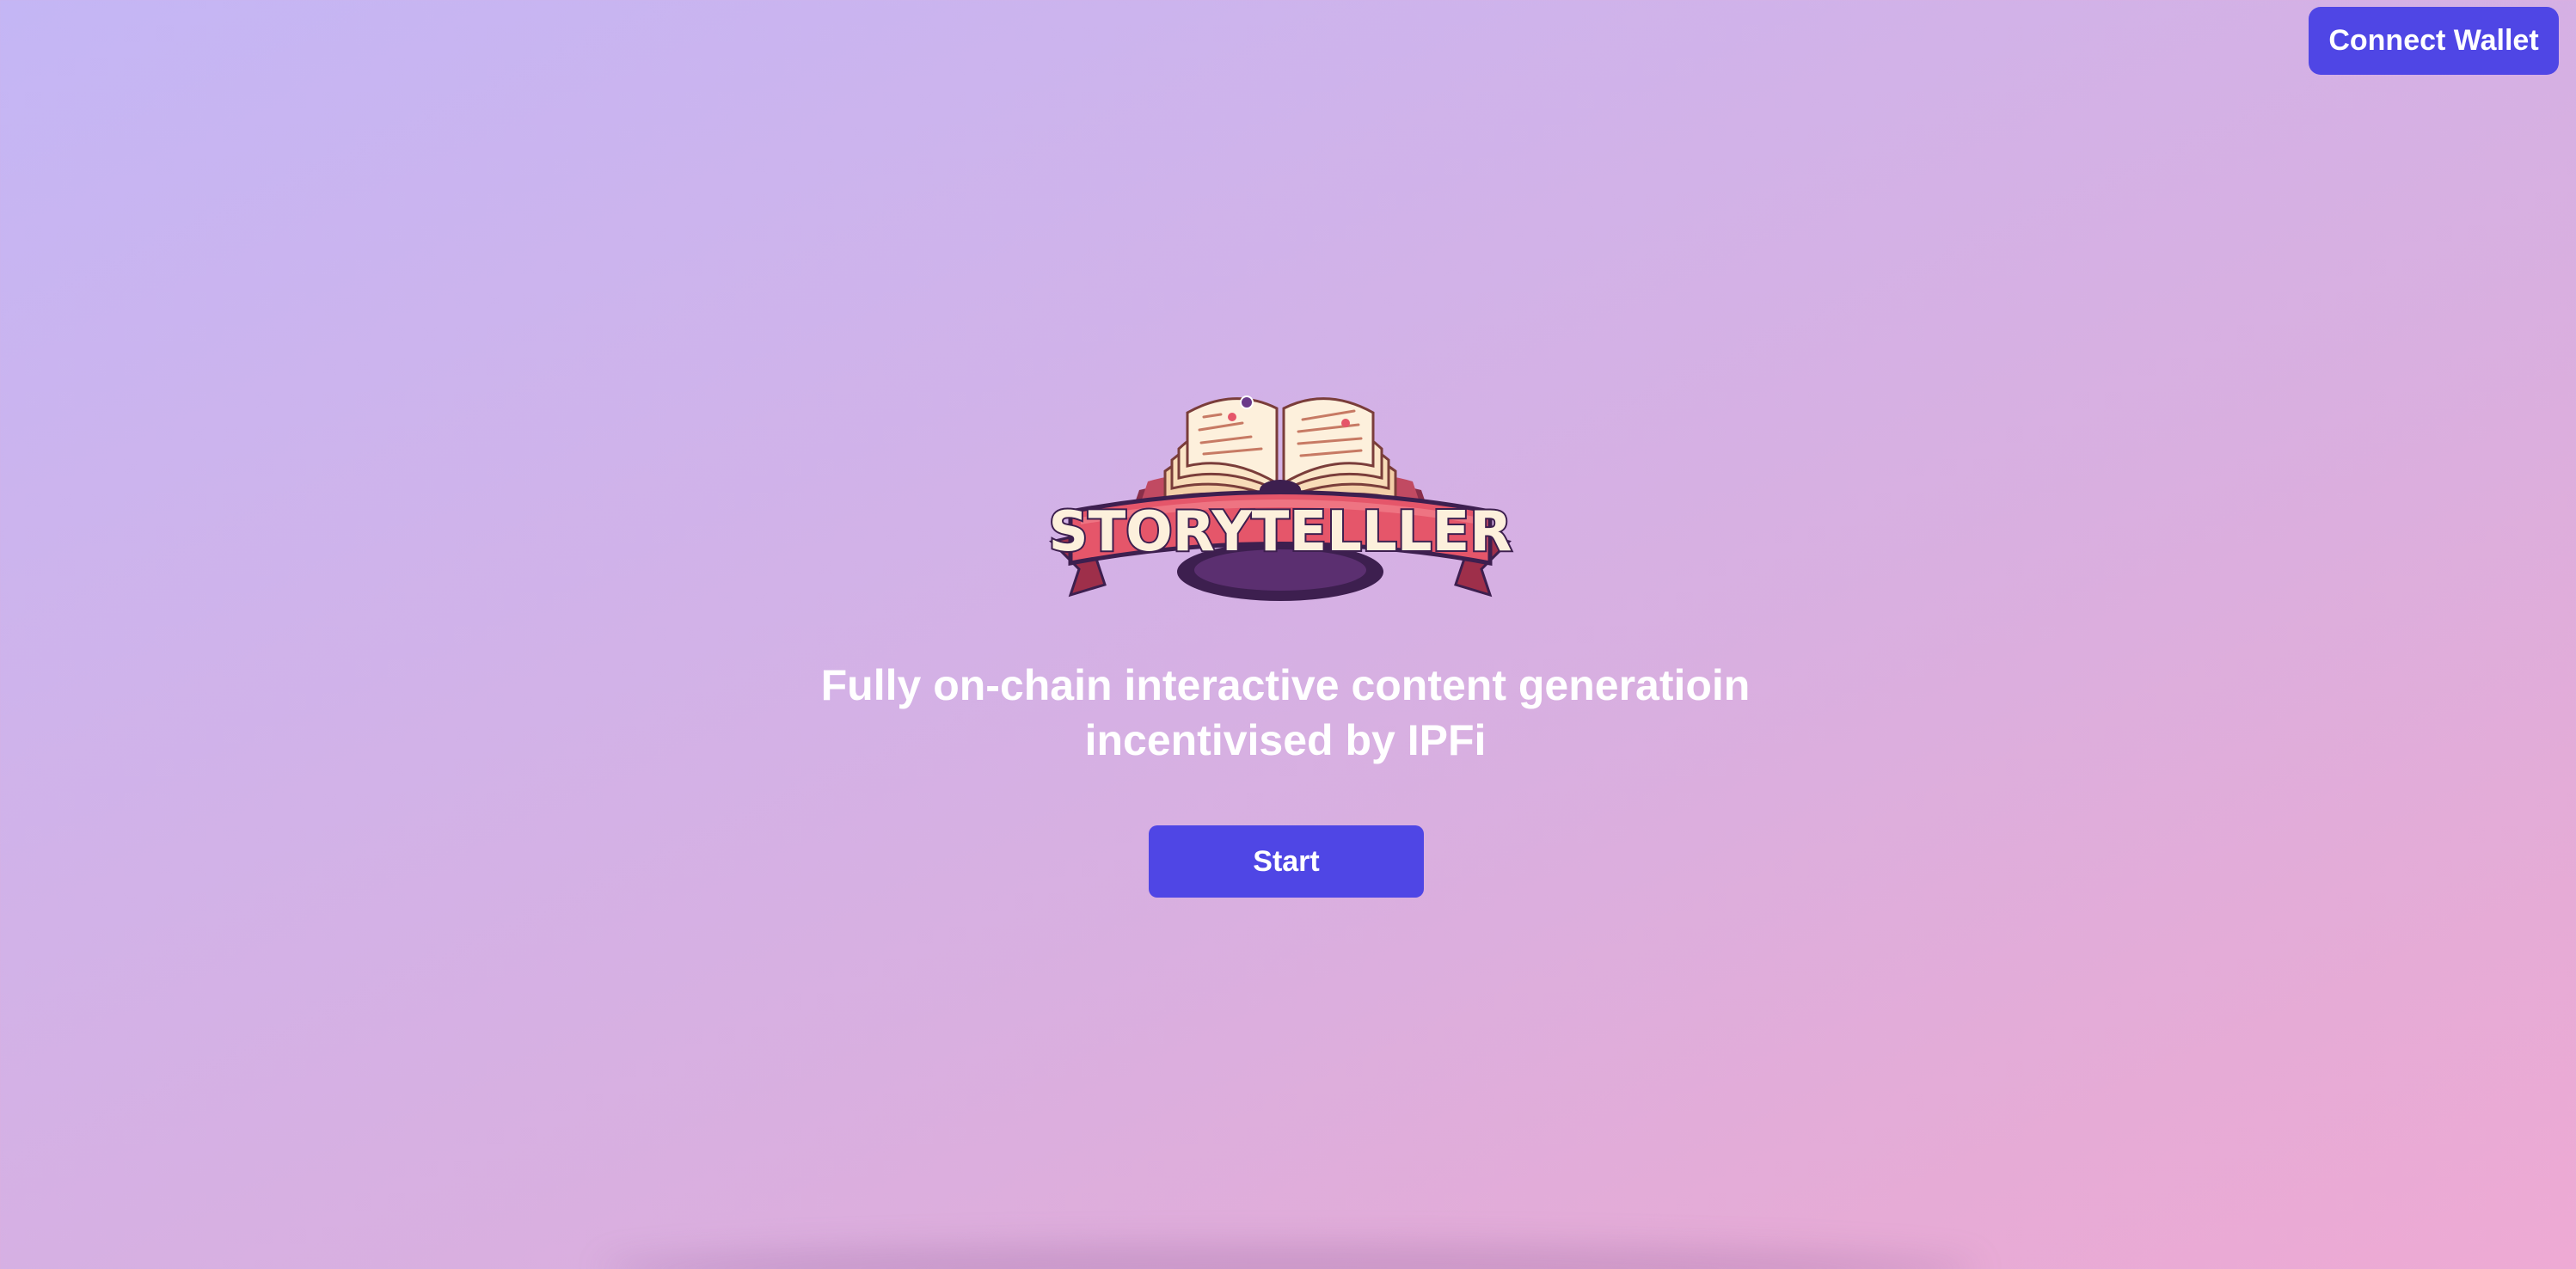 The width and height of the screenshot is (2576, 1269). Describe the element at coordinates (1280, 494) in the screenshot. I see `storyteller-logo: STORYTELLLER` at that location.